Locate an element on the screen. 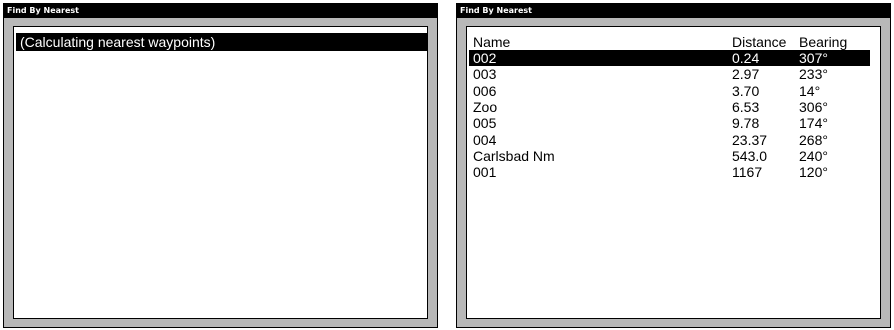  column-header-name: Name is located at coordinates (600, 41).